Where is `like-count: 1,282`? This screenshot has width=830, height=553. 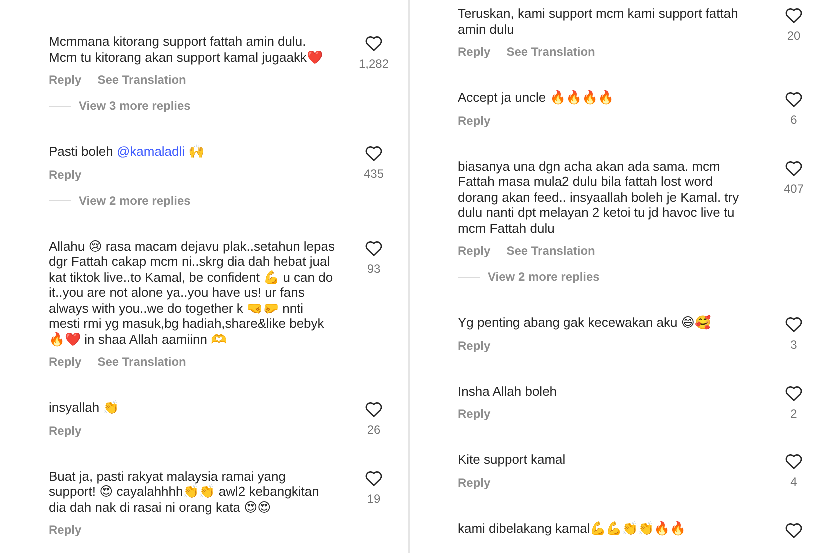
like-count: 1,282 is located at coordinates (374, 64).